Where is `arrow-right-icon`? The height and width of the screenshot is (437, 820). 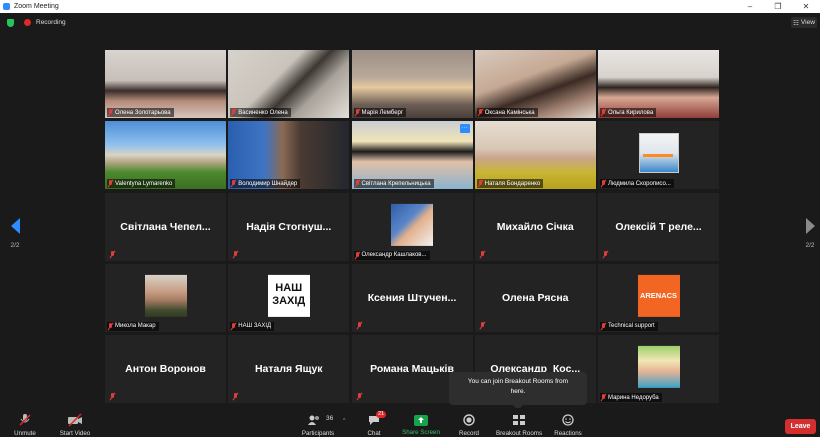 arrow-right-icon is located at coordinates (810, 226).